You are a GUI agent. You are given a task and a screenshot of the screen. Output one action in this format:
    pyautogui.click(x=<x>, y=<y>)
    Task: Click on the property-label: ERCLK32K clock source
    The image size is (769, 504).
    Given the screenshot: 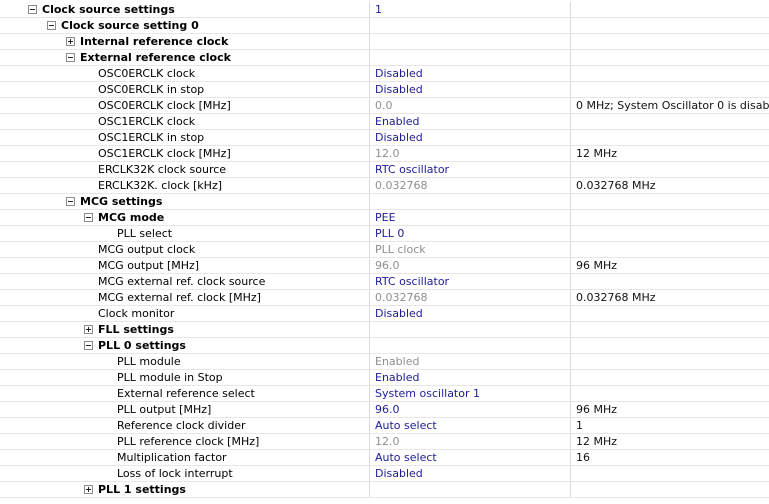 What is the action you would take?
    pyautogui.click(x=162, y=169)
    